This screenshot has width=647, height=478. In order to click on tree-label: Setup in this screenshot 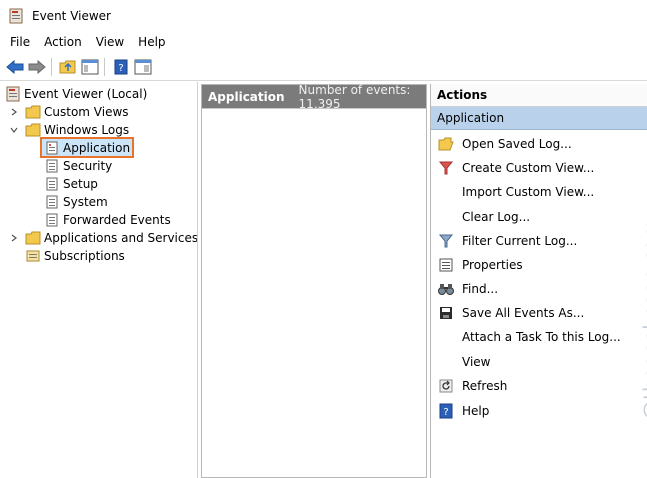, I will do `click(80, 184)`.